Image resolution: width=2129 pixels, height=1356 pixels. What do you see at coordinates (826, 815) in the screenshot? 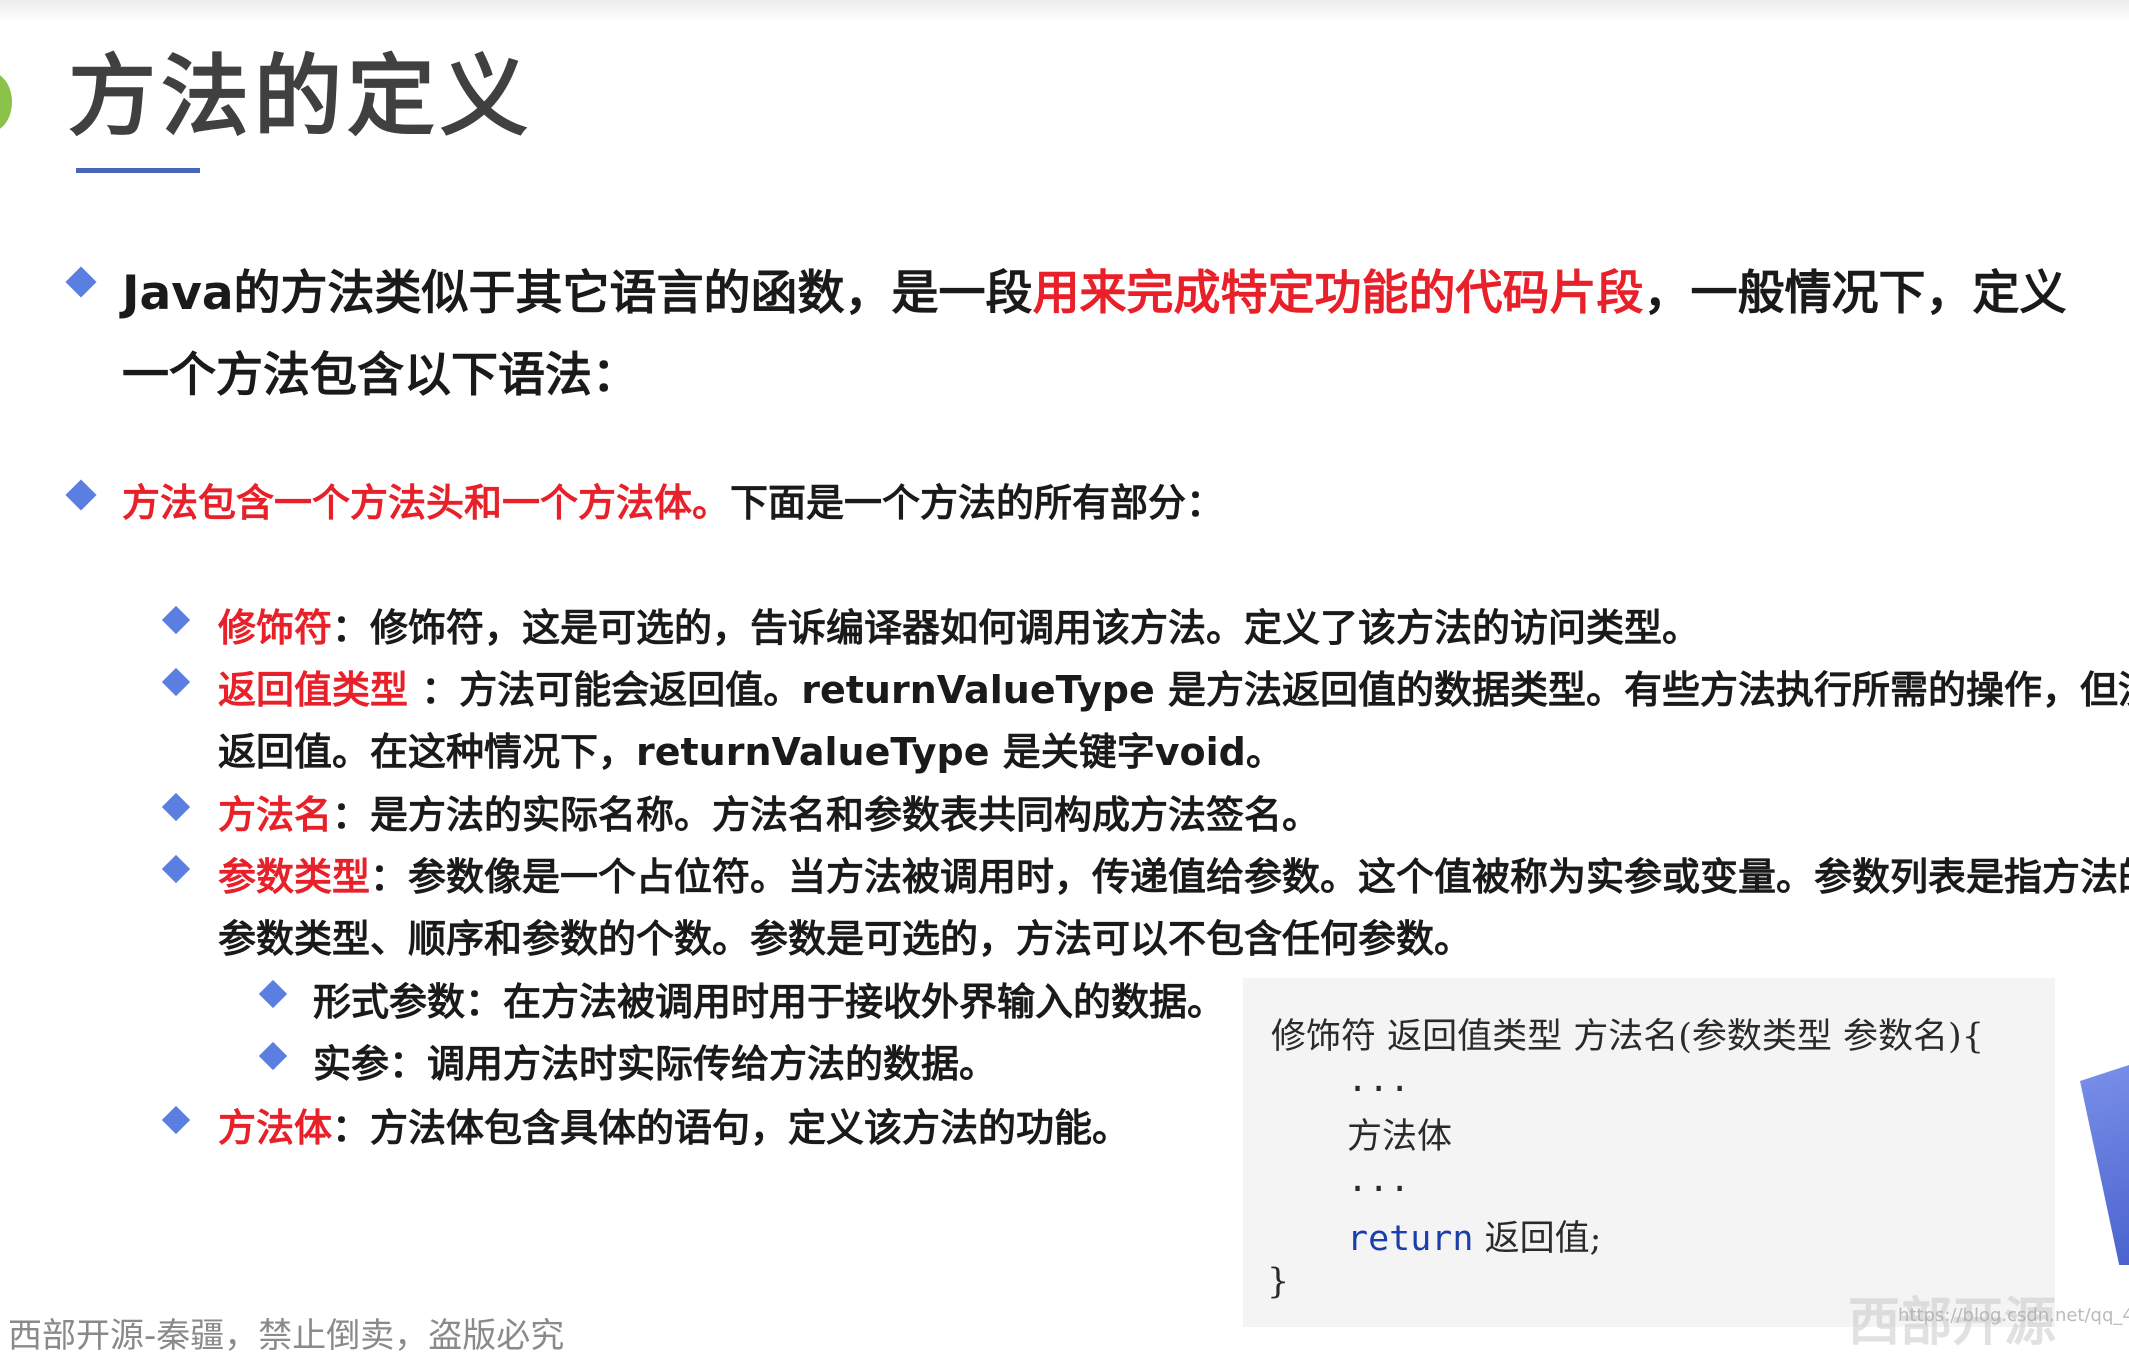
I see `item-method-name-text: ：是方法的实际名称。方法名和参数表共同构成方法签名。` at bounding box center [826, 815].